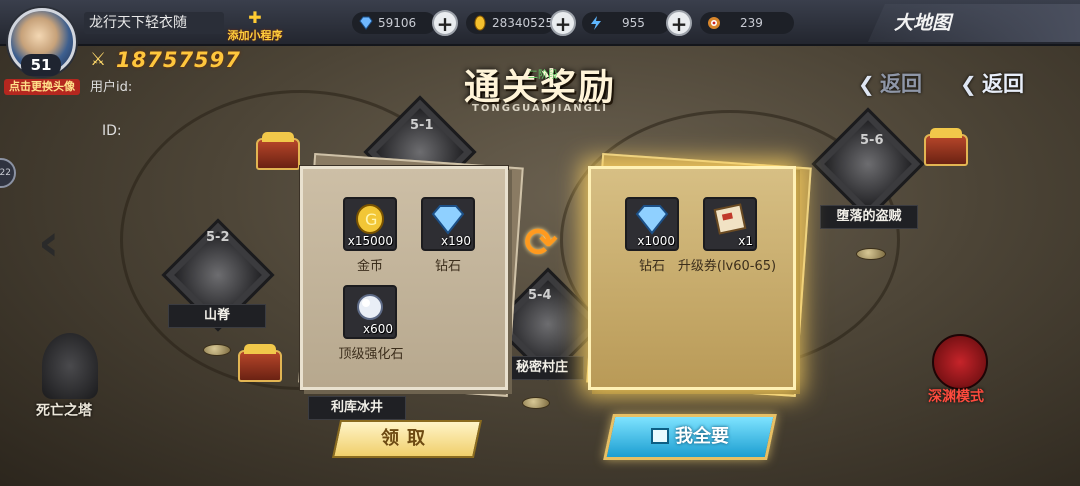 The width and height of the screenshot is (1080, 486). What do you see at coordinates (455, 241) in the screenshot?
I see `item-quantity: x190` at bounding box center [455, 241].